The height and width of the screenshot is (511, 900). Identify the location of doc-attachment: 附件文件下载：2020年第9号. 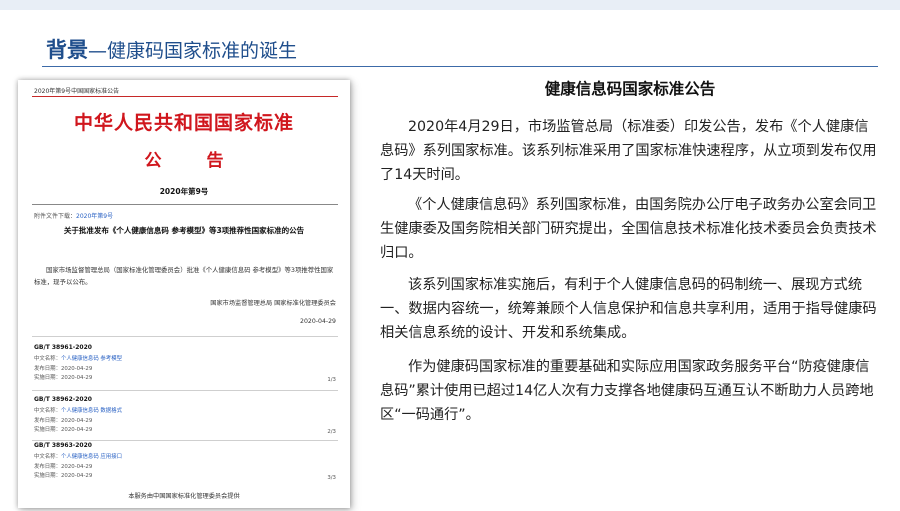
(73, 215).